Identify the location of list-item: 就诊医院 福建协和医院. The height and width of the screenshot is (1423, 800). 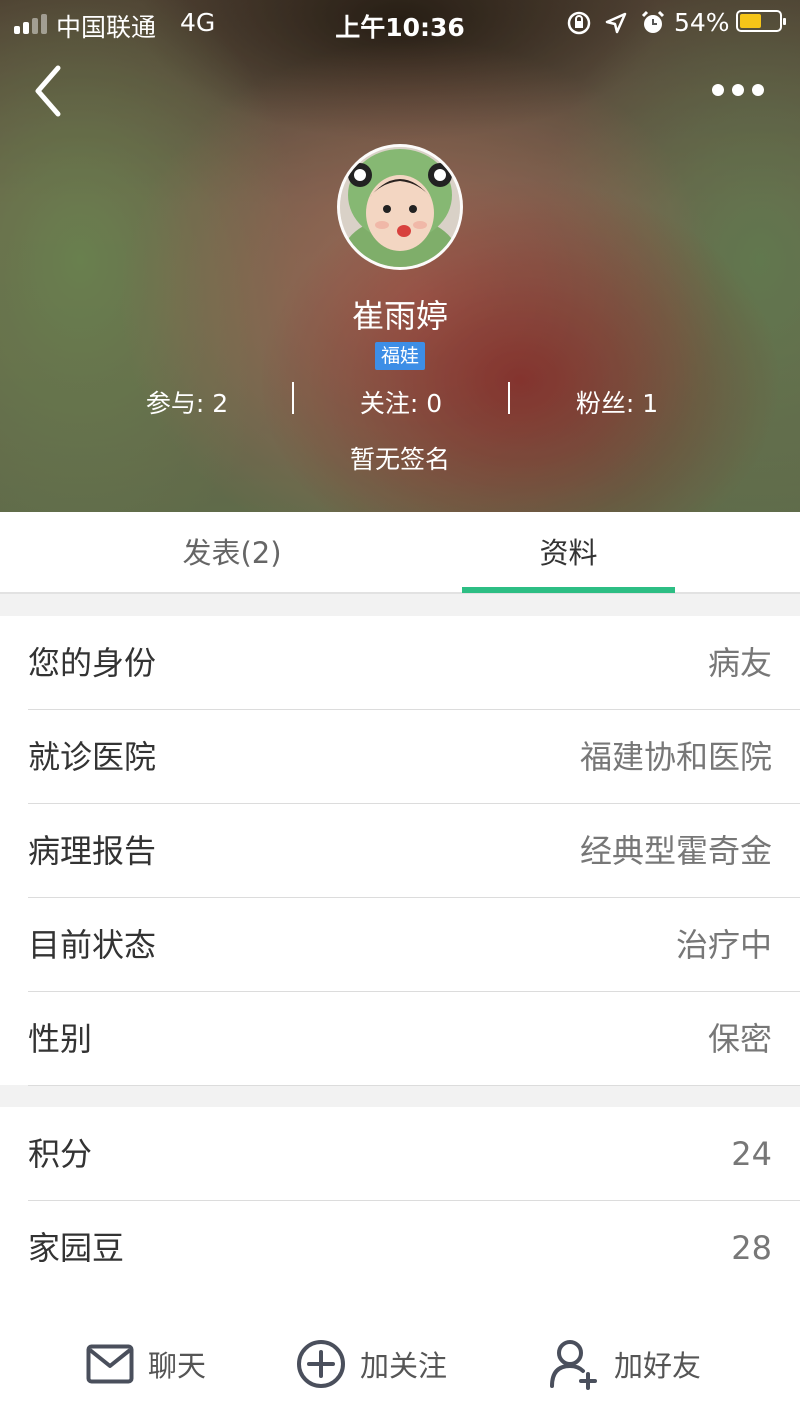
(414, 757).